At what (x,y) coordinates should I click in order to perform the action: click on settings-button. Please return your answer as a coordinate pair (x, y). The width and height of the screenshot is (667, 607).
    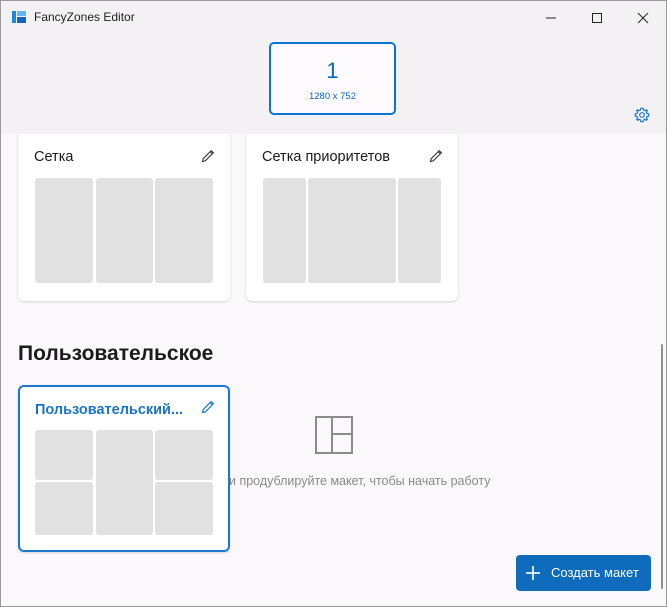
    Looking at the image, I should click on (642, 115).